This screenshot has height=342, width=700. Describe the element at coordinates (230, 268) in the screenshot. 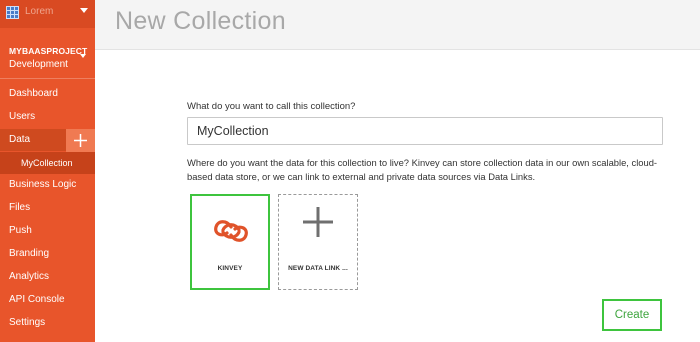

I see `kinvey-option-label: KINVEY` at that location.